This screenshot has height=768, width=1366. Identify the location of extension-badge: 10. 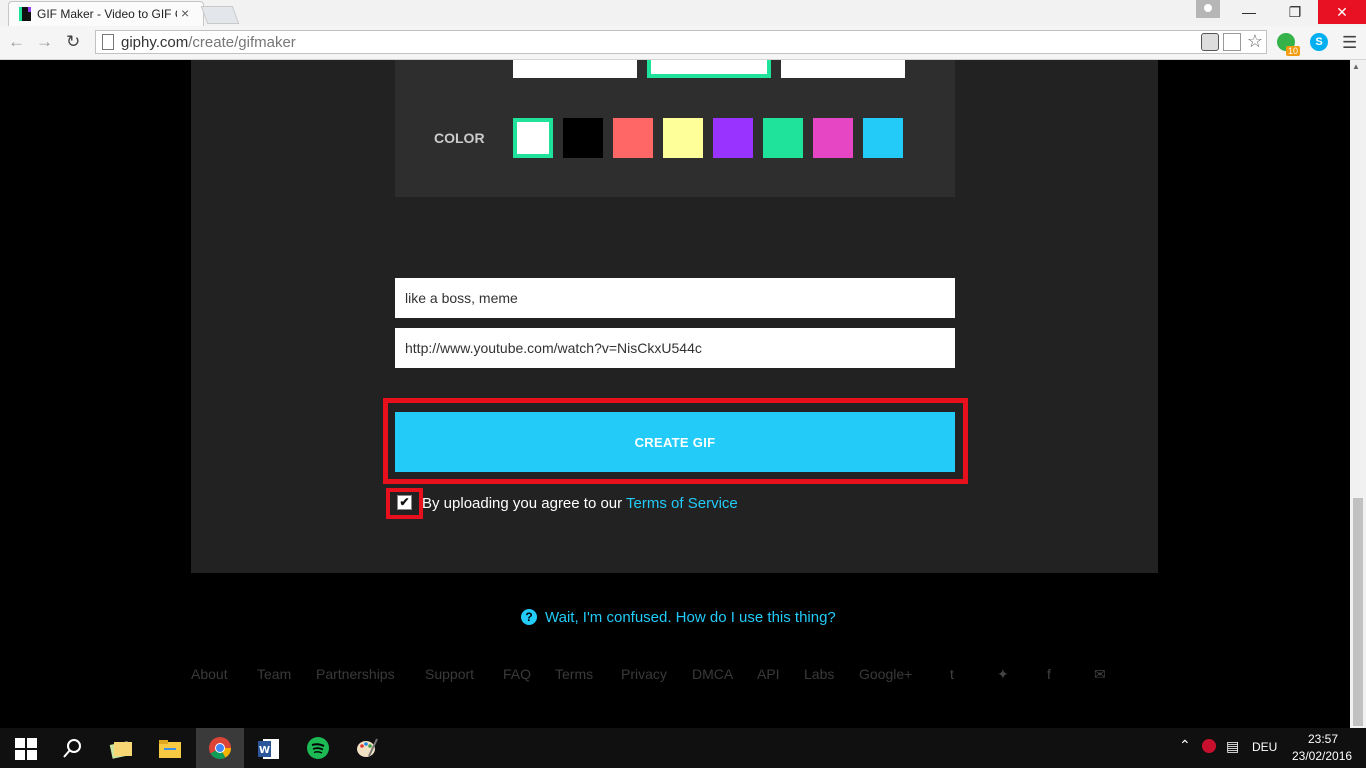
(1293, 51).